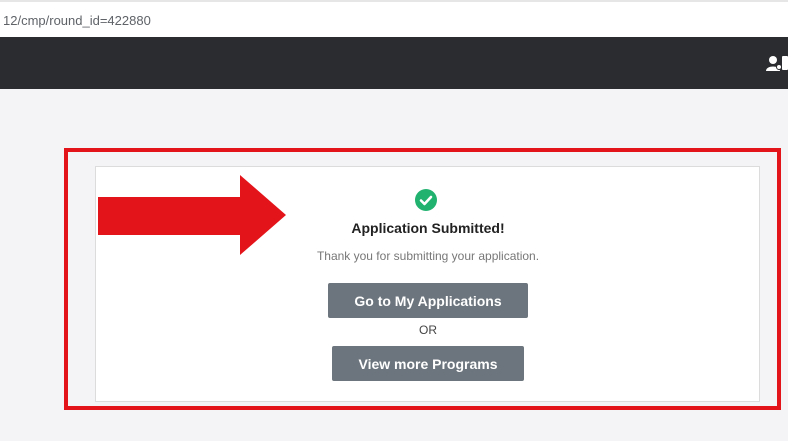 The height and width of the screenshot is (441, 788). I want to click on annotation-arrow-icon, so click(192, 215).